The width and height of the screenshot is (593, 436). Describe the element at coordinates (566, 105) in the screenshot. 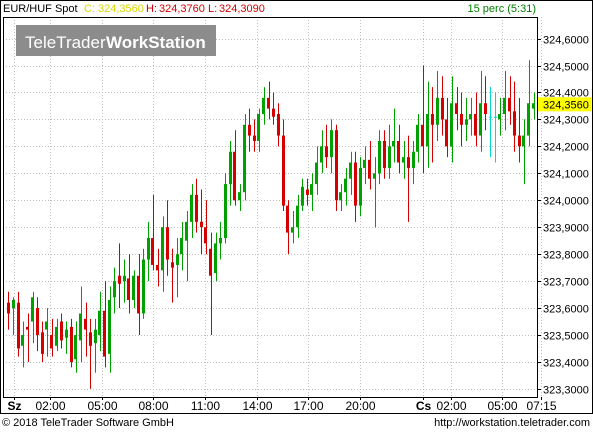

I see `last-price-text: 324,3560` at that location.